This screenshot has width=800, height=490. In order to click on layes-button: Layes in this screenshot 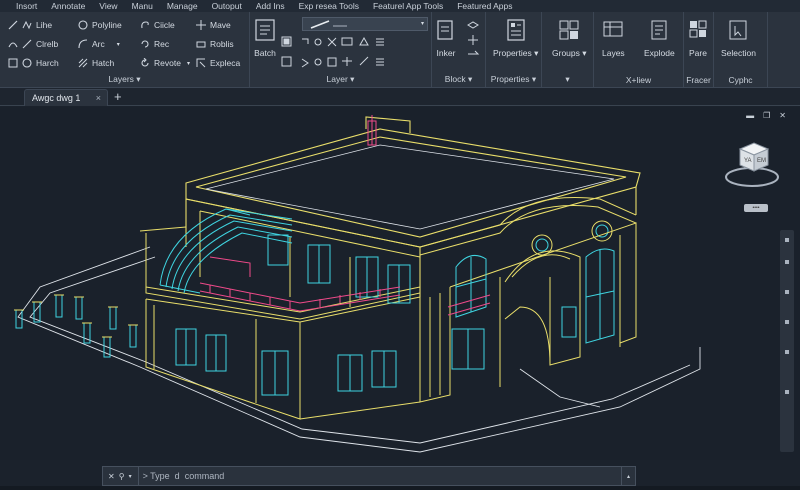, I will do `click(613, 38)`.